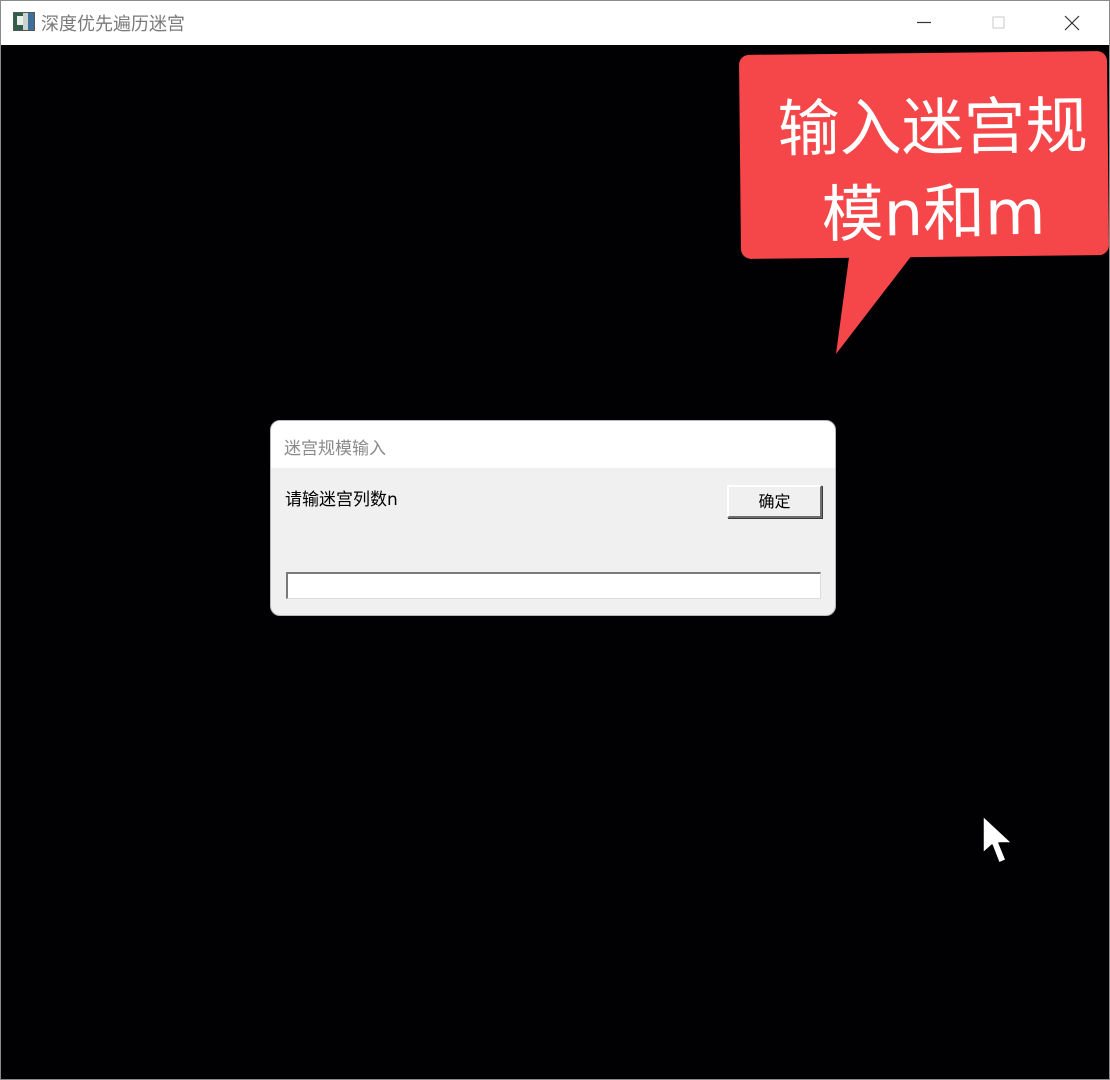 Image resolution: width=1110 pixels, height=1080 pixels. Describe the element at coordinates (335, 449) in the screenshot. I see `dialog-title: 迷宫规模输入` at that location.